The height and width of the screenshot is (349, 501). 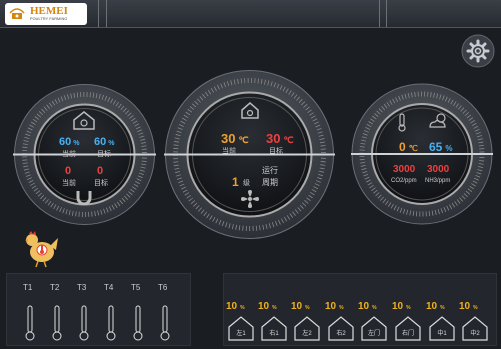 I want to click on thermometer-t4-icon, so click(x=111, y=323).